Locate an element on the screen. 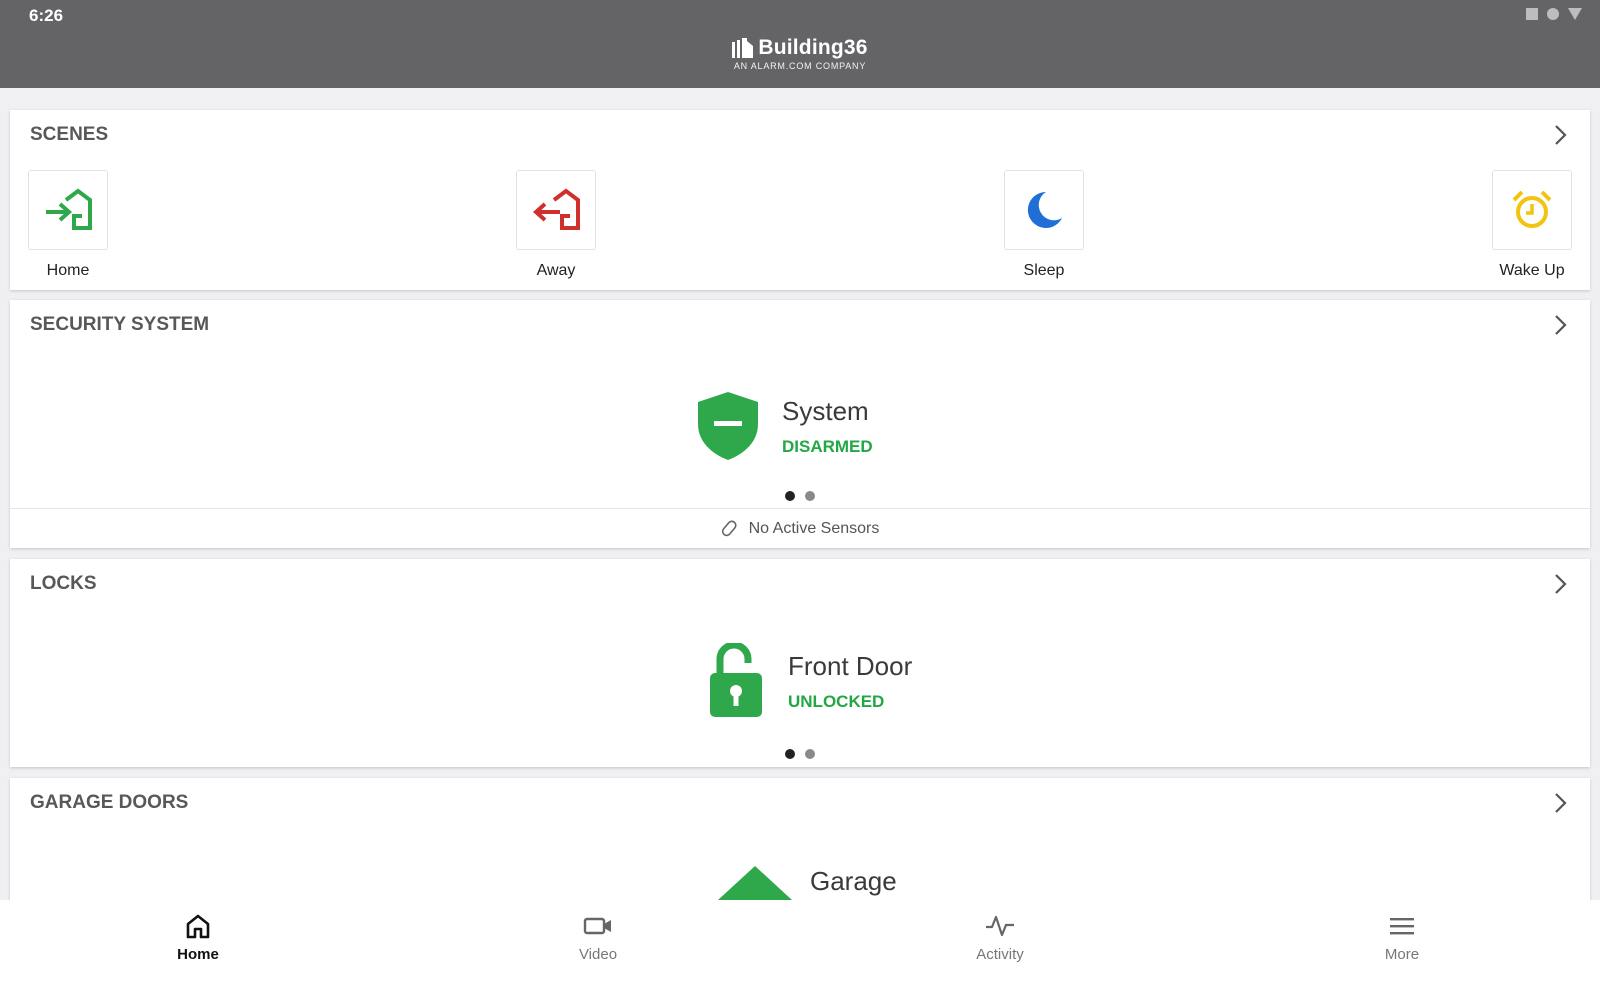  security-title: SECURITY SYSTEM is located at coordinates (120, 324).